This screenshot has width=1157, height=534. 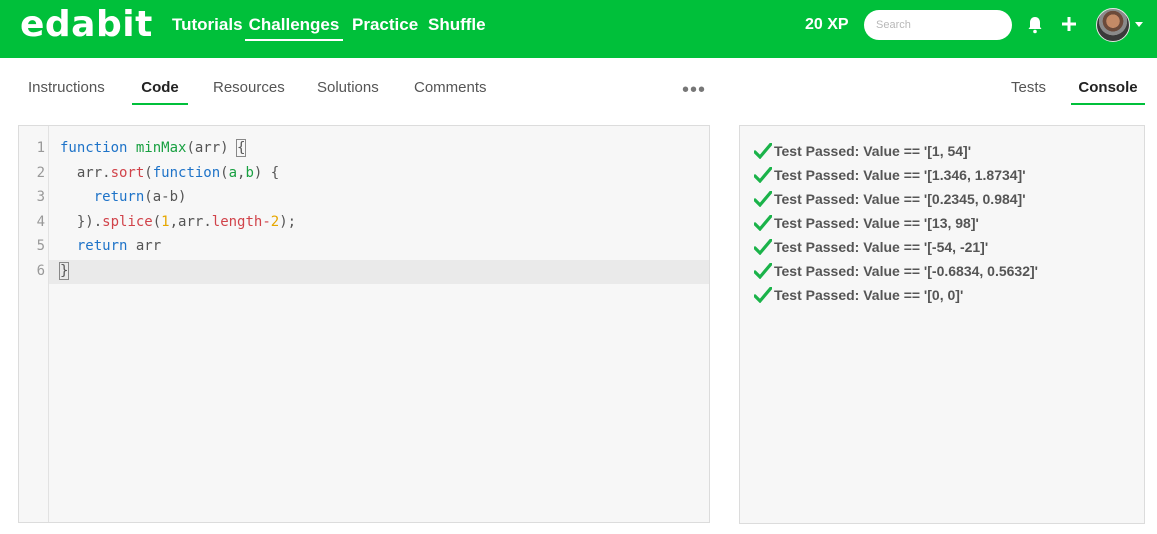 I want to click on code-line: }).splice(1,arr.length-2);, so click(x=178, y=222).